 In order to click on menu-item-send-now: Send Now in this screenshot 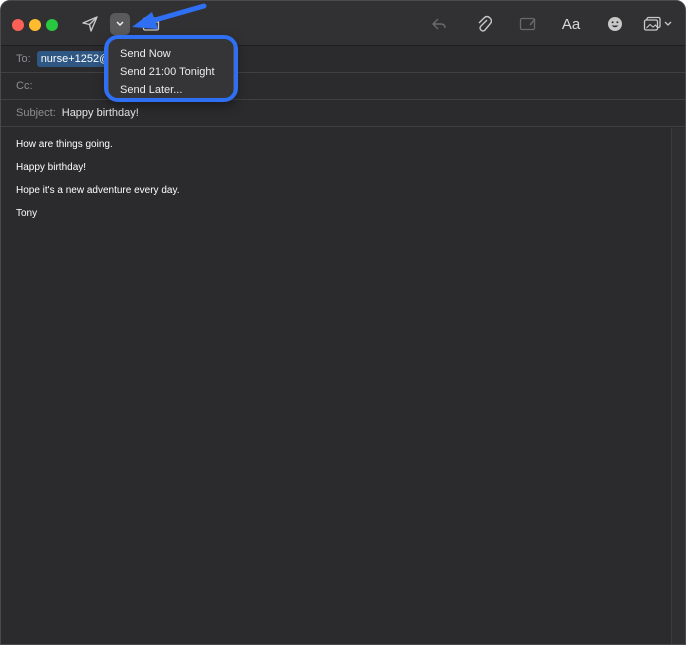, I will do `click(171, 54)`.